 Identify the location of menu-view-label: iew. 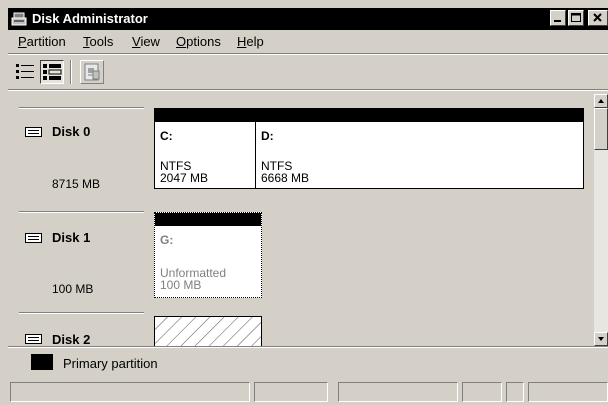
(150, 41).